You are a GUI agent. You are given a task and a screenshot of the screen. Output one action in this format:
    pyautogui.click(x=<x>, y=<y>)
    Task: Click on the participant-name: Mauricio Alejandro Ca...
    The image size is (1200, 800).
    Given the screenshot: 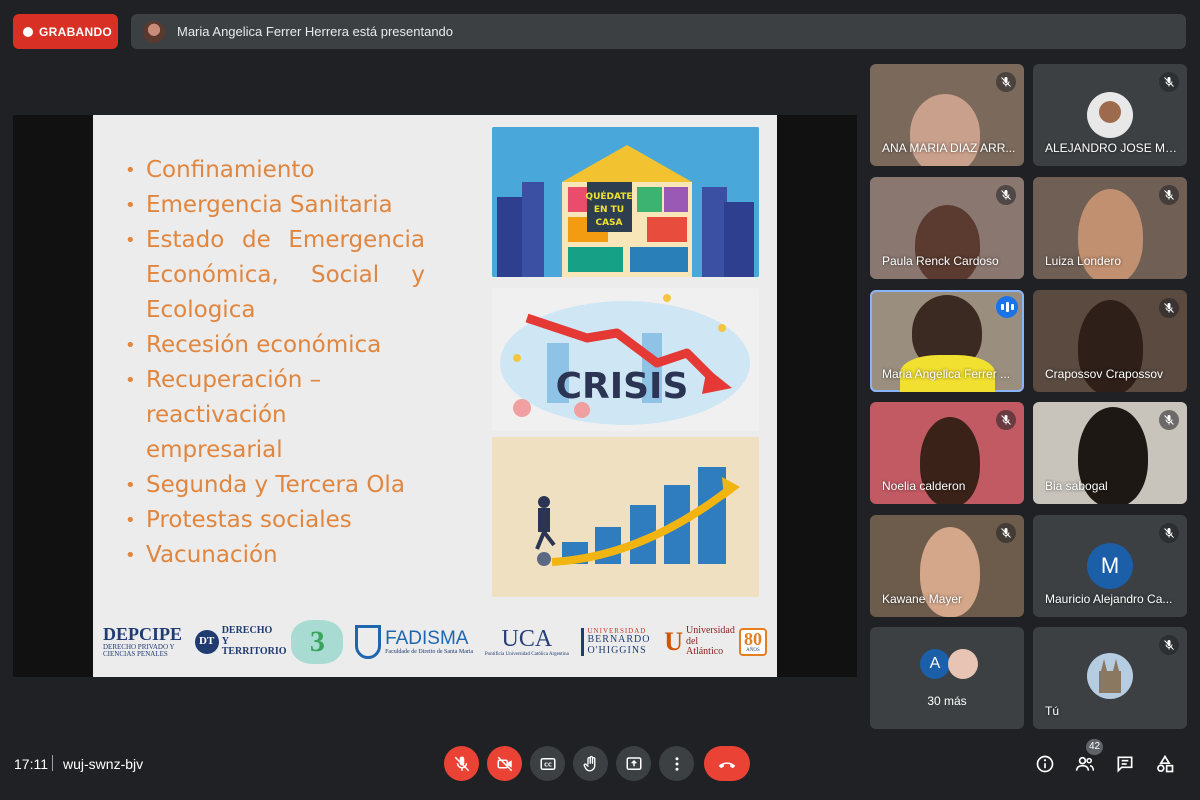 What is the action you would take?
    pyautogui.click(x=1109, y=599)
    